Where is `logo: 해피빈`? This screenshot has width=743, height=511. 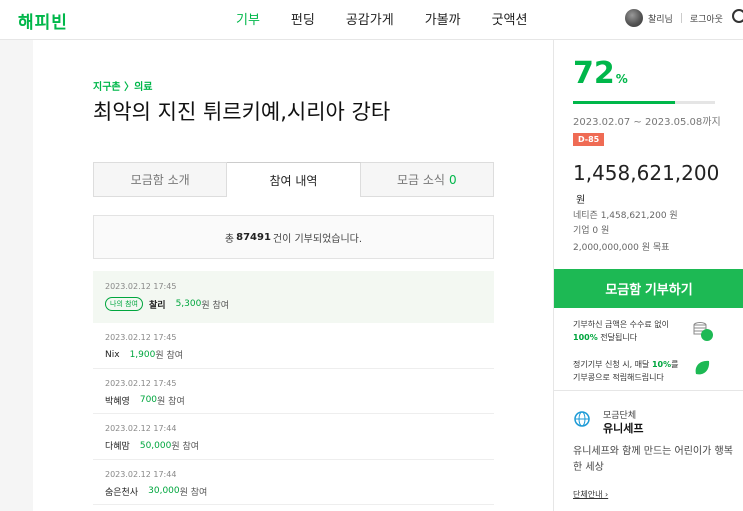 logo: 해피빈 is located at coordinates (43, 20).